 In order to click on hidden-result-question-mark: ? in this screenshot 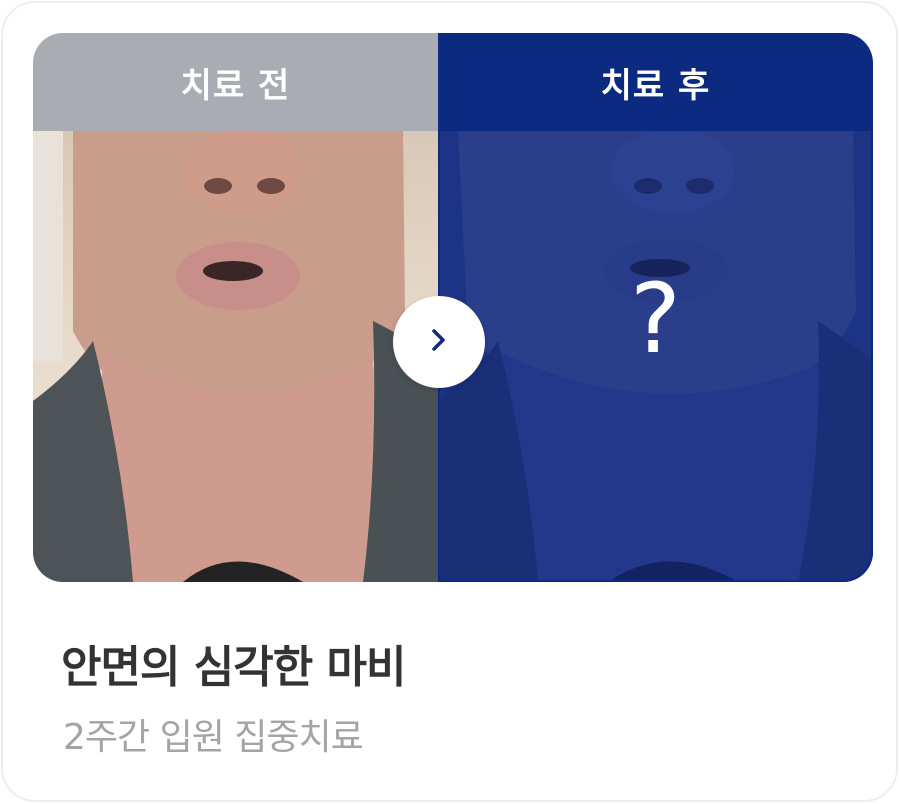, I will do `click(655, 319)`.